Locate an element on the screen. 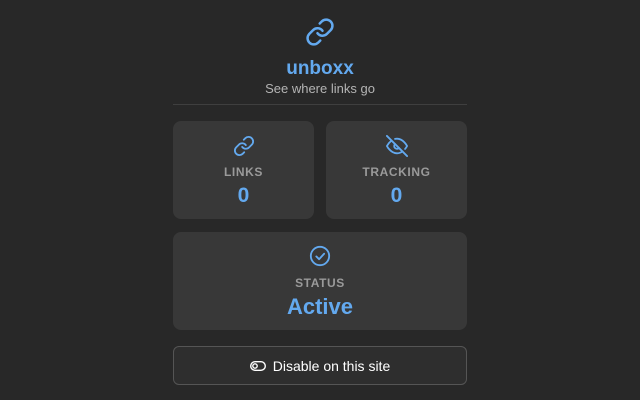 The image size is (640, 400). check-circle-icon is located at coordinates (320, 256).